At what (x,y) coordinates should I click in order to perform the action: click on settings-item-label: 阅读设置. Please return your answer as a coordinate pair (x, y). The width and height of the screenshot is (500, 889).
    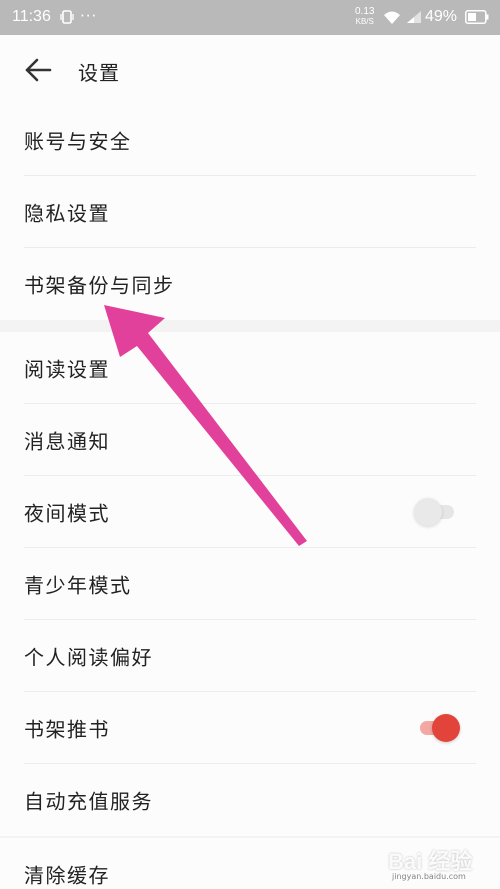
    Looking at the image, I should click on (67, 369).